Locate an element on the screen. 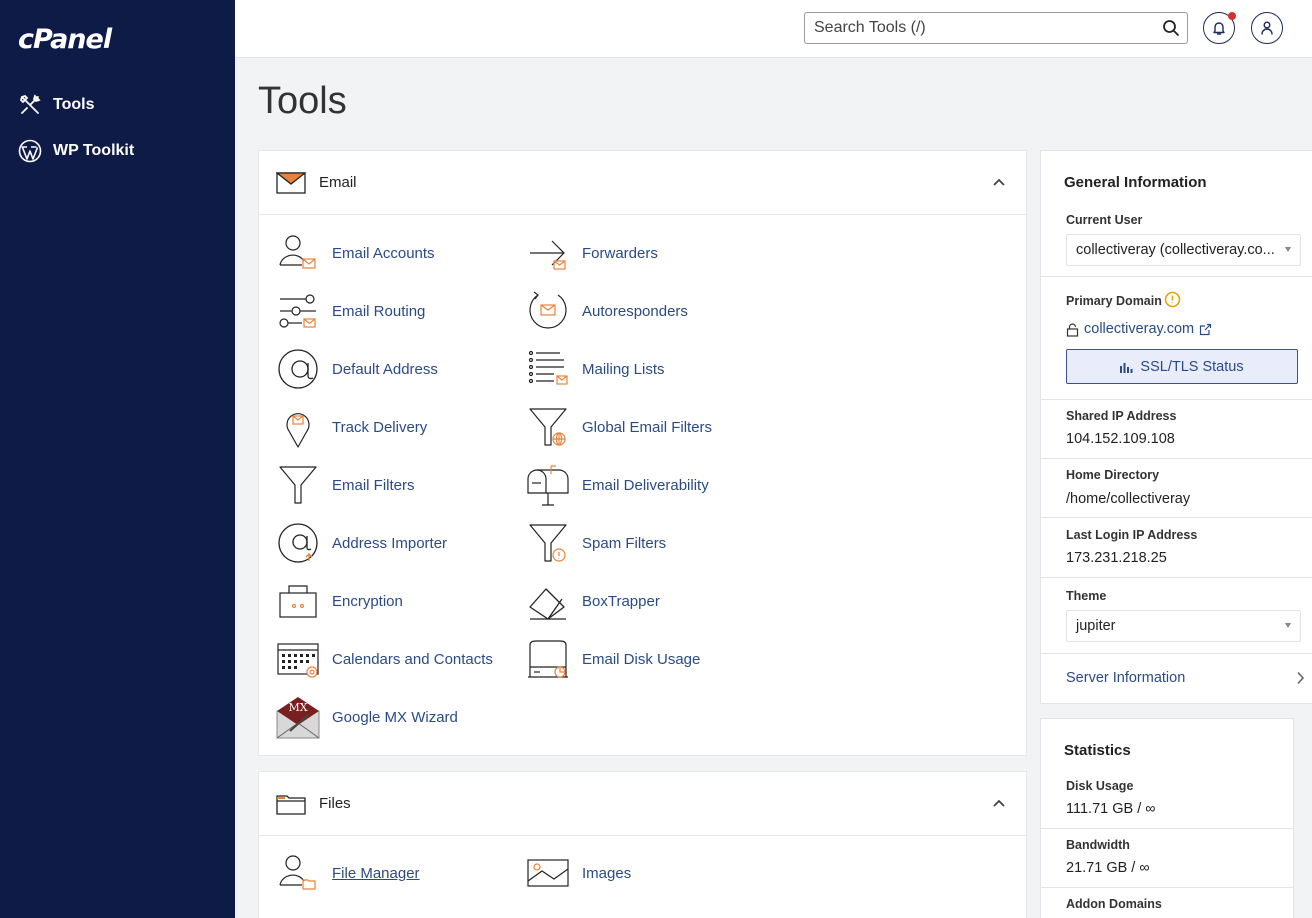  files-section: Files File Manager Images is located at coordinates (642, 844).